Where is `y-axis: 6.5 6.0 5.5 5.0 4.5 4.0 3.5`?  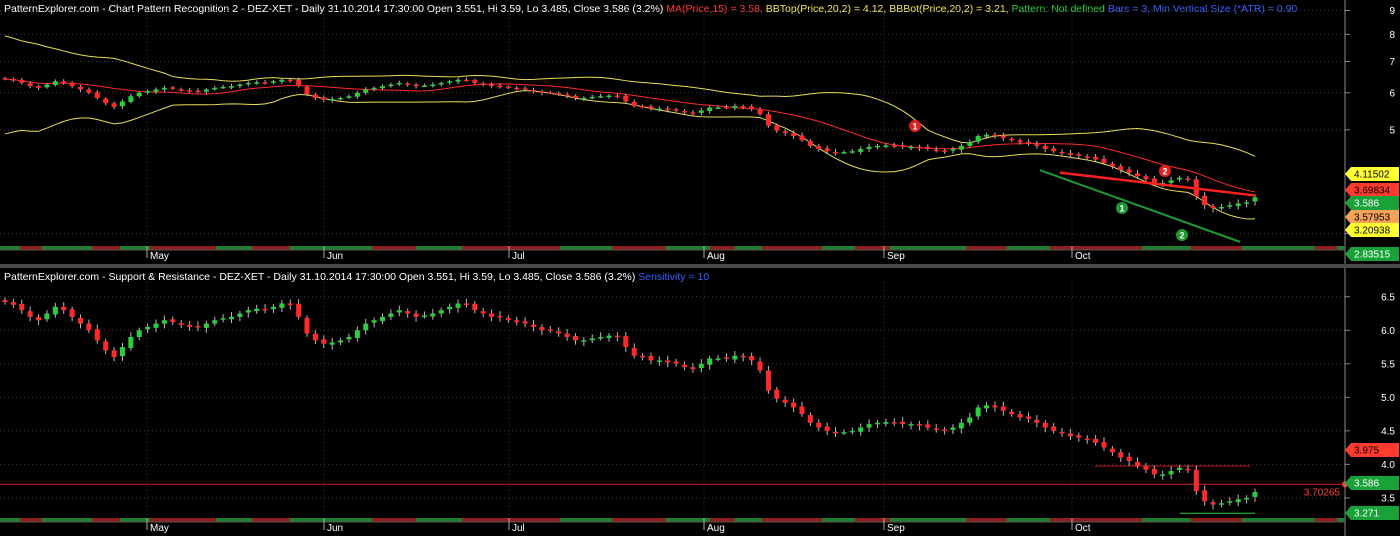
y-axis: 6.5 6.0 5.5 5.0 4.5 4.0 3.5 is located at coordinates (1369, 402).